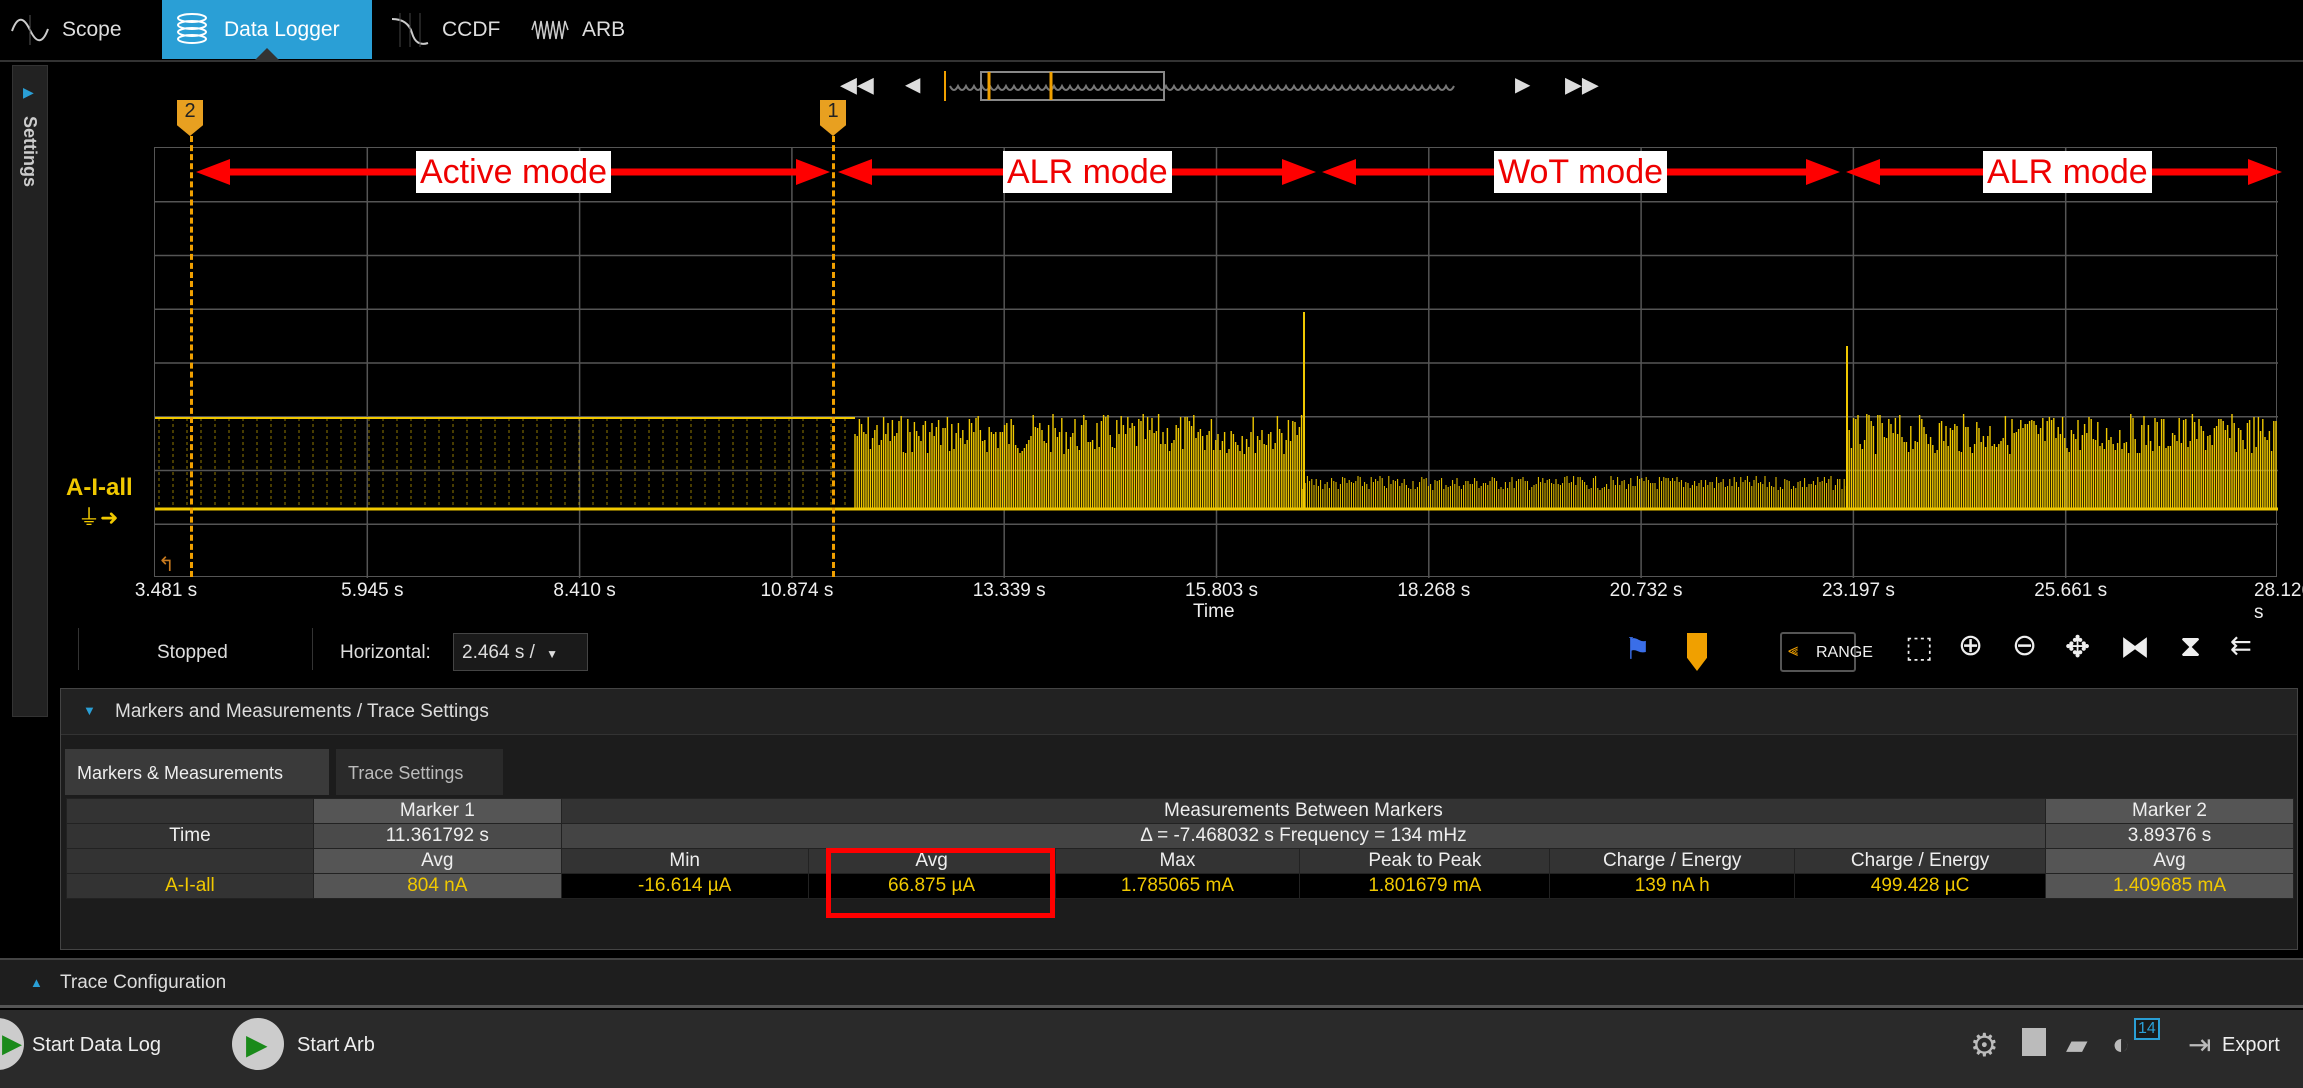 The image size is (2303, 1088). What do you see at coordinates (1581, 172) in the screenshot?
I see `annotation-wot-mode: WoT mode` at bounding box center [1581, 172].